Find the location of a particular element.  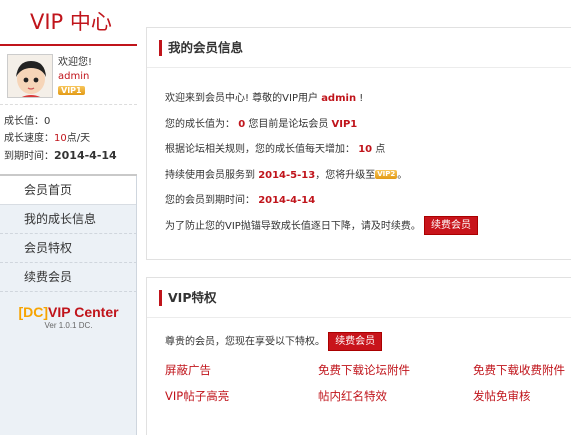

growth-line-level: VIP1 is located at coordinates (344, 124).